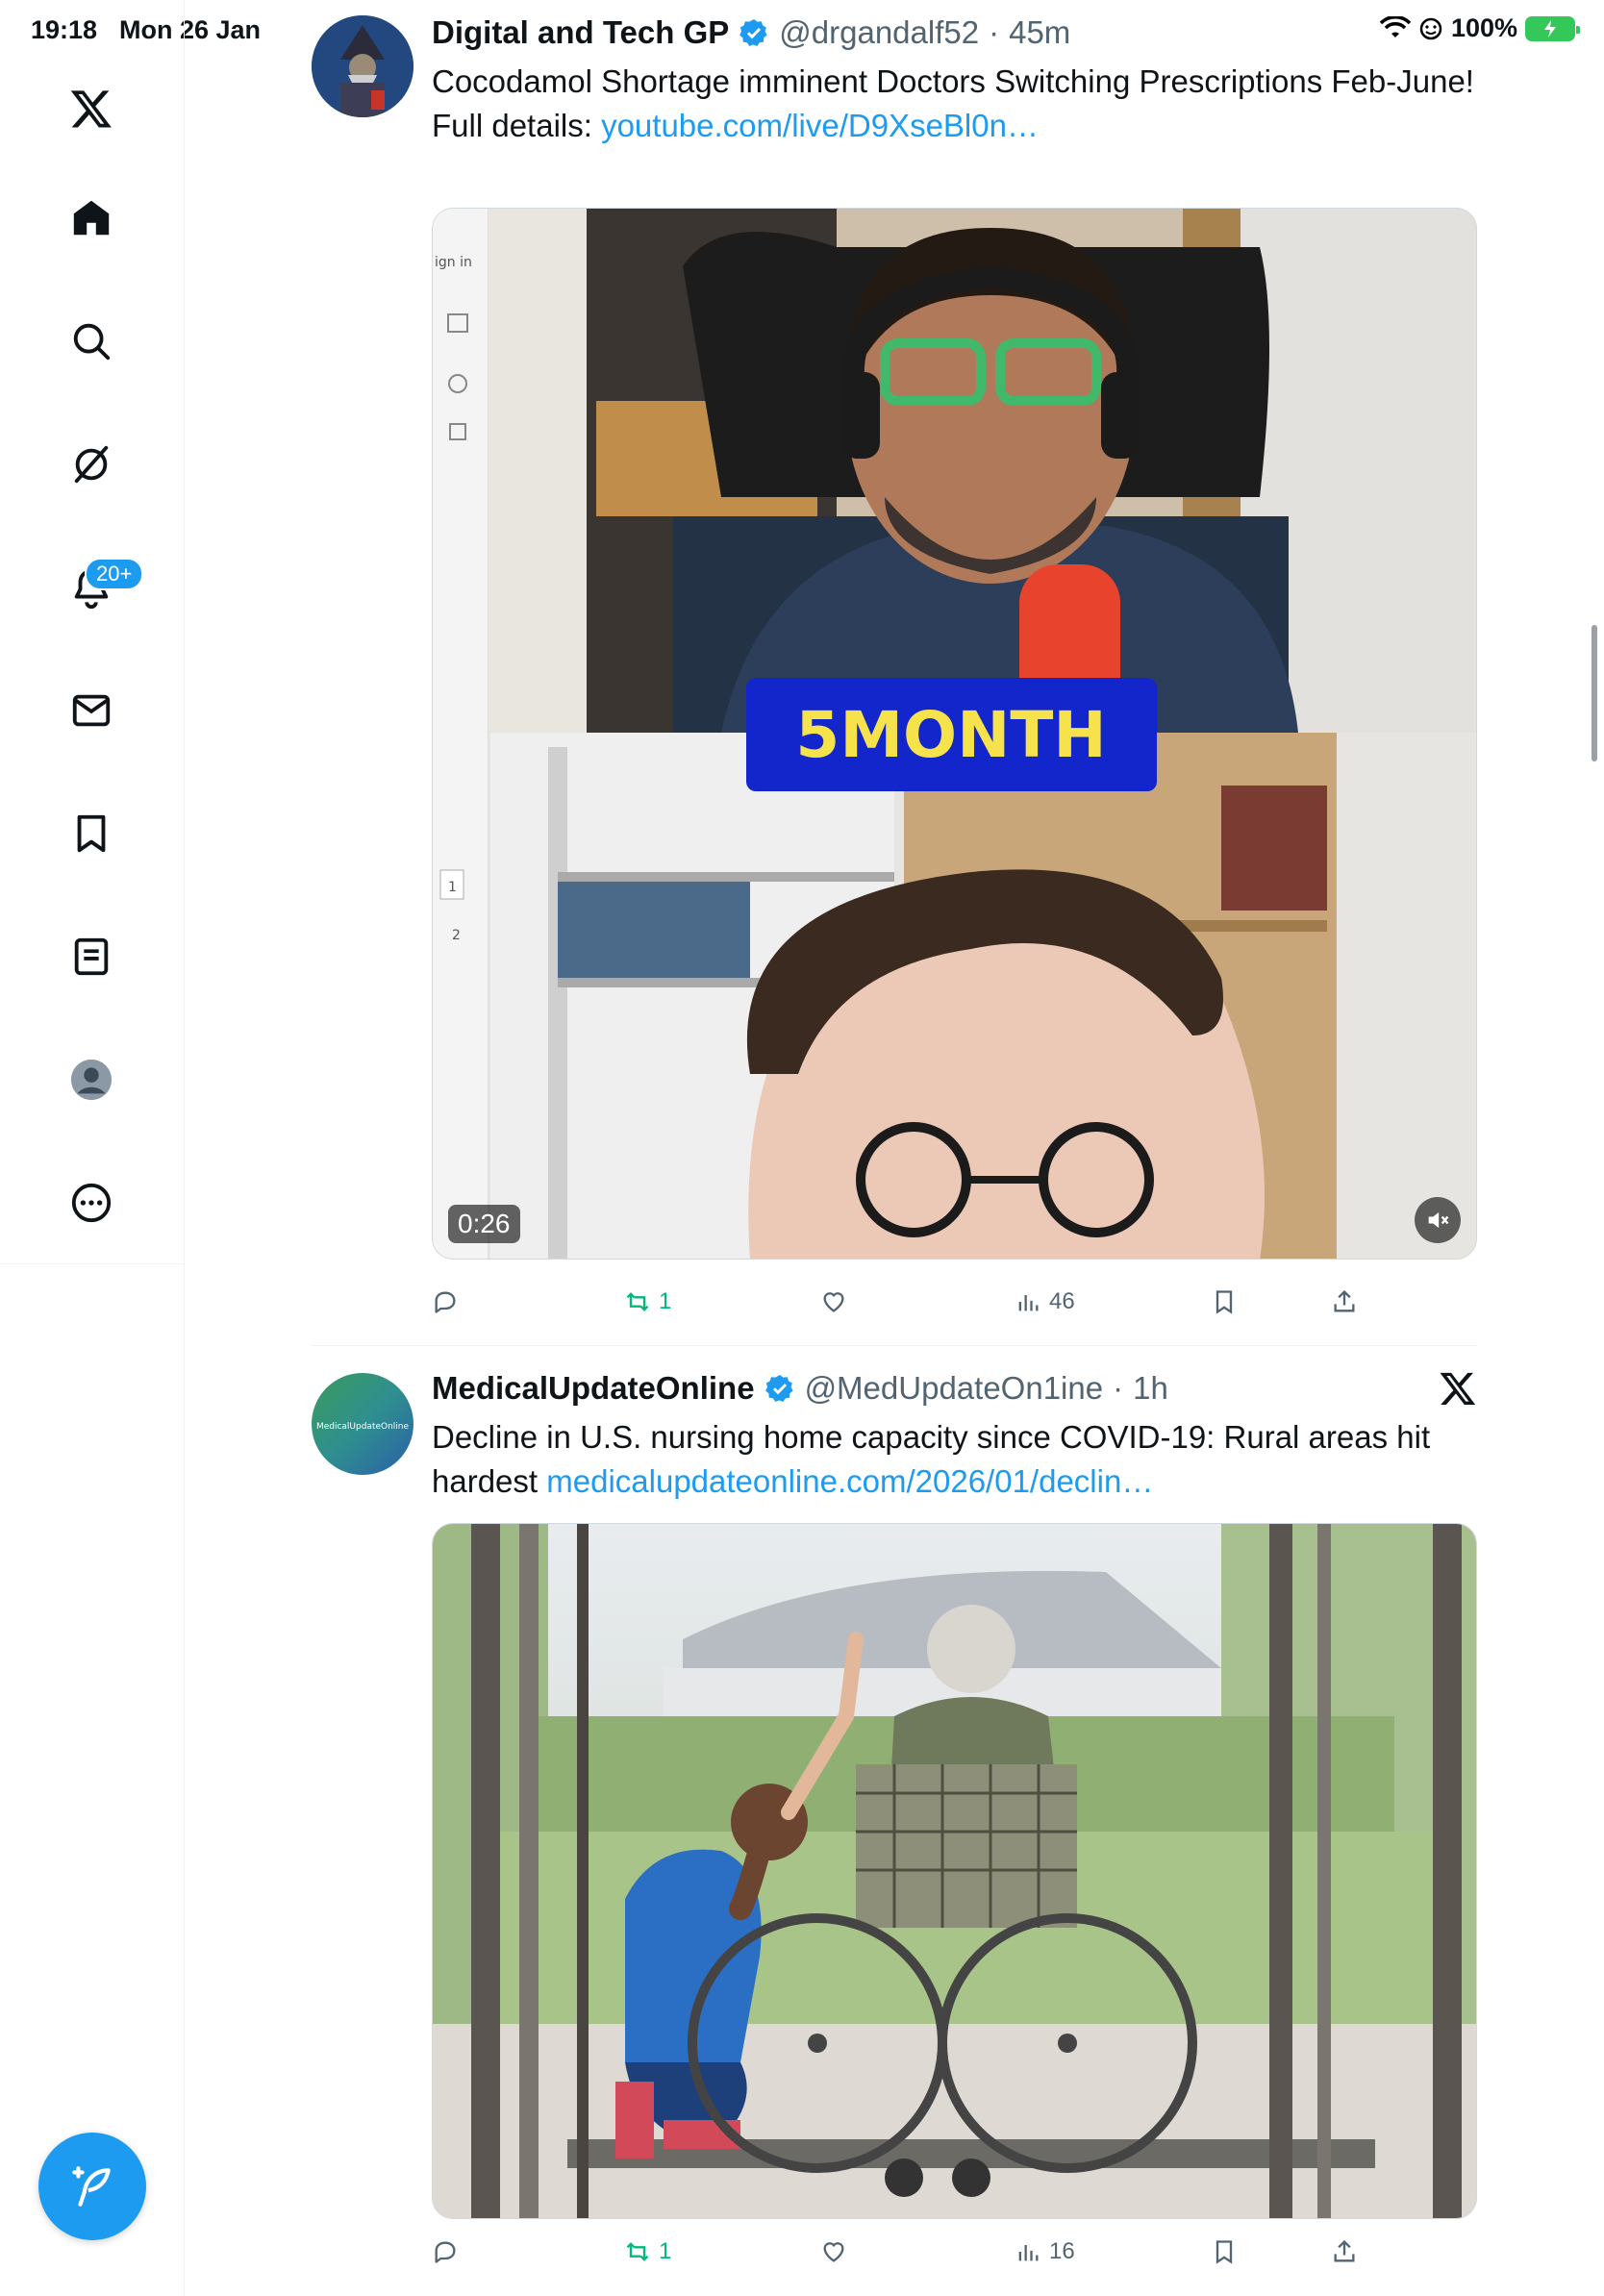  What do you see at coordinates (92, 1263) in the screenshot?
I see `sidebar-divider` at bounding box center [92, 1263].